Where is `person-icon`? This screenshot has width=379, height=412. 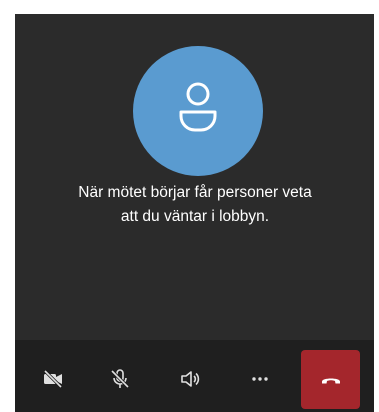
person-icon is located at coordinates (198, 107).